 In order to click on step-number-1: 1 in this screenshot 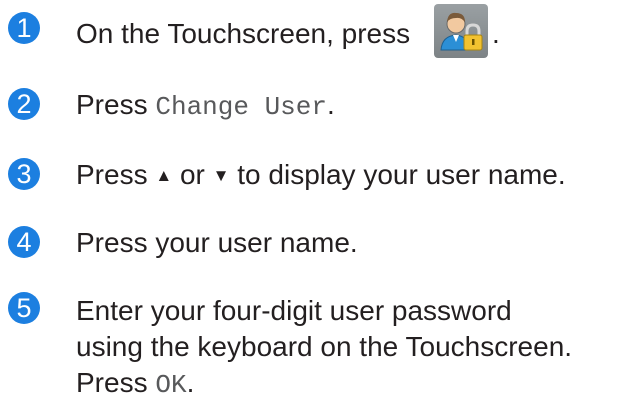, I will do `click(24, 28)`.